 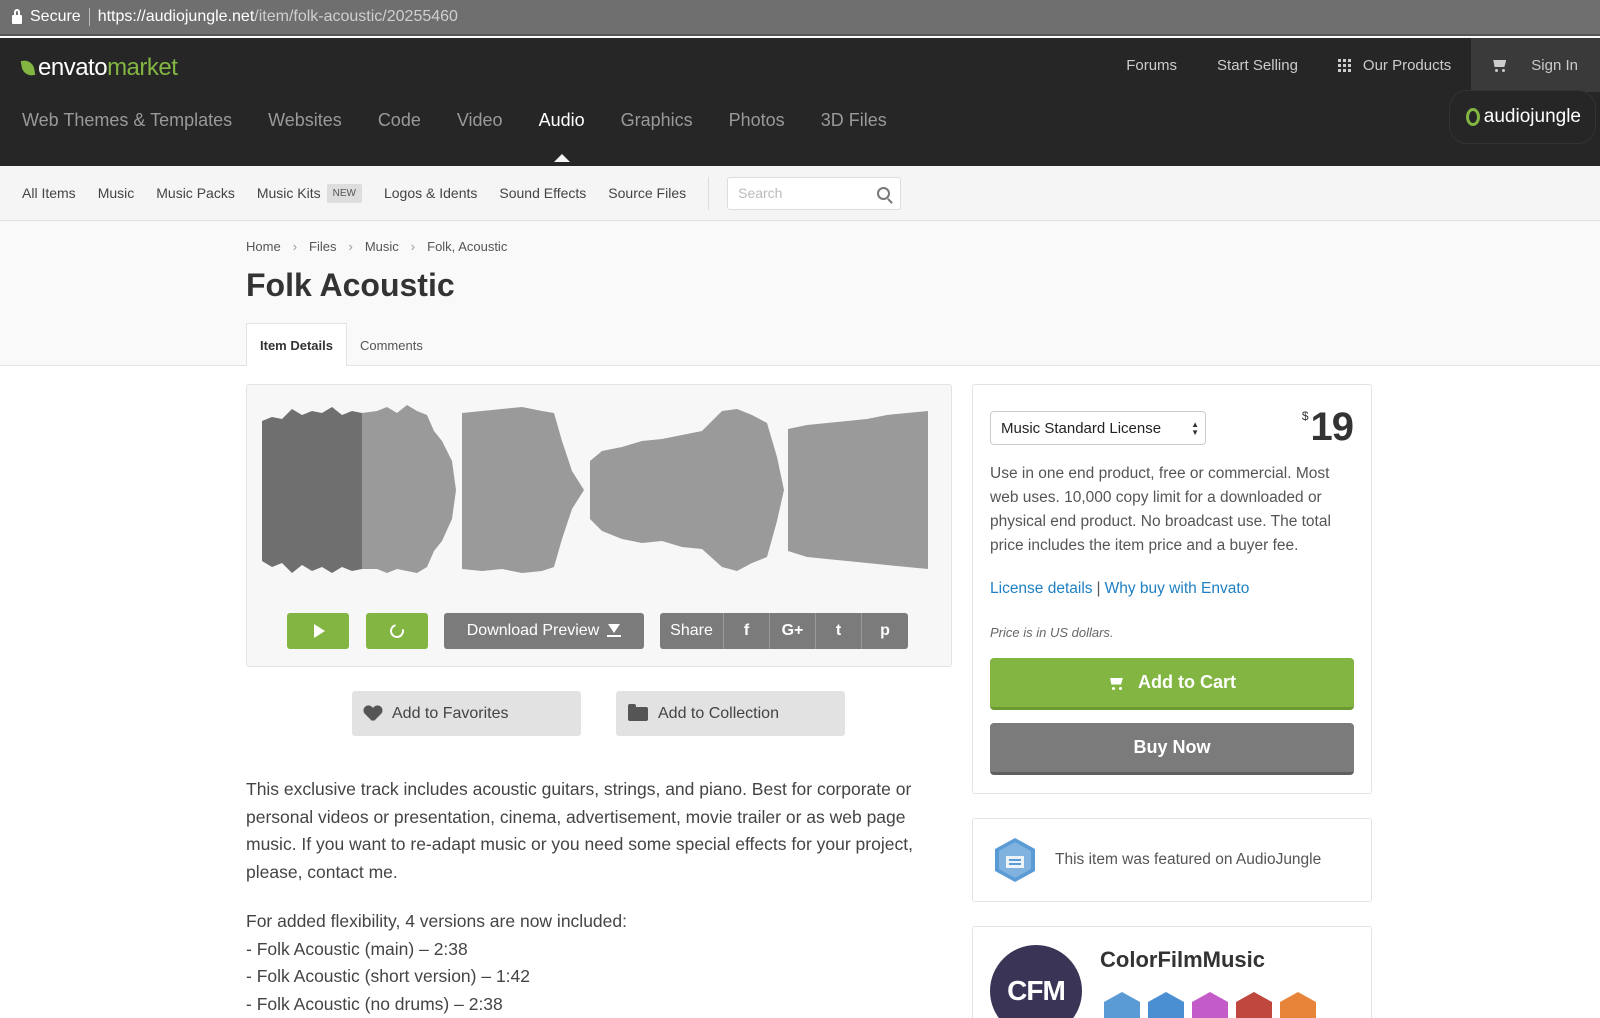 What do you see at coordinates (288, 193) in the screenshot?
I see `subnav-music-kits-label: Music Kits` at bounding box center [288, 193].